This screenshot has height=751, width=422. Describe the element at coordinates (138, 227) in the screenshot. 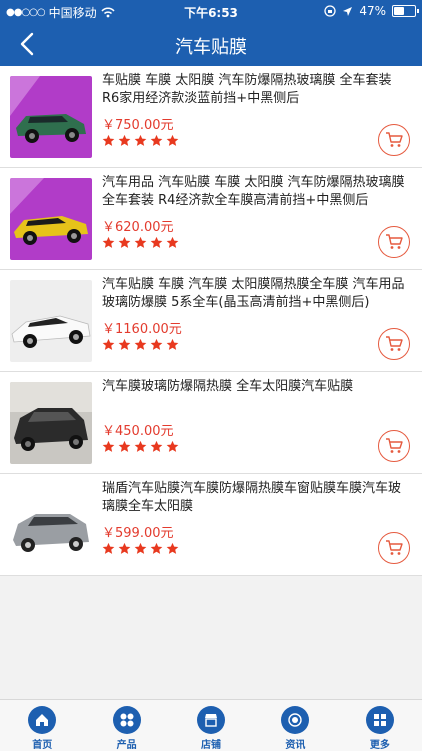

I see `product-price: ￥620.00元` at that location.